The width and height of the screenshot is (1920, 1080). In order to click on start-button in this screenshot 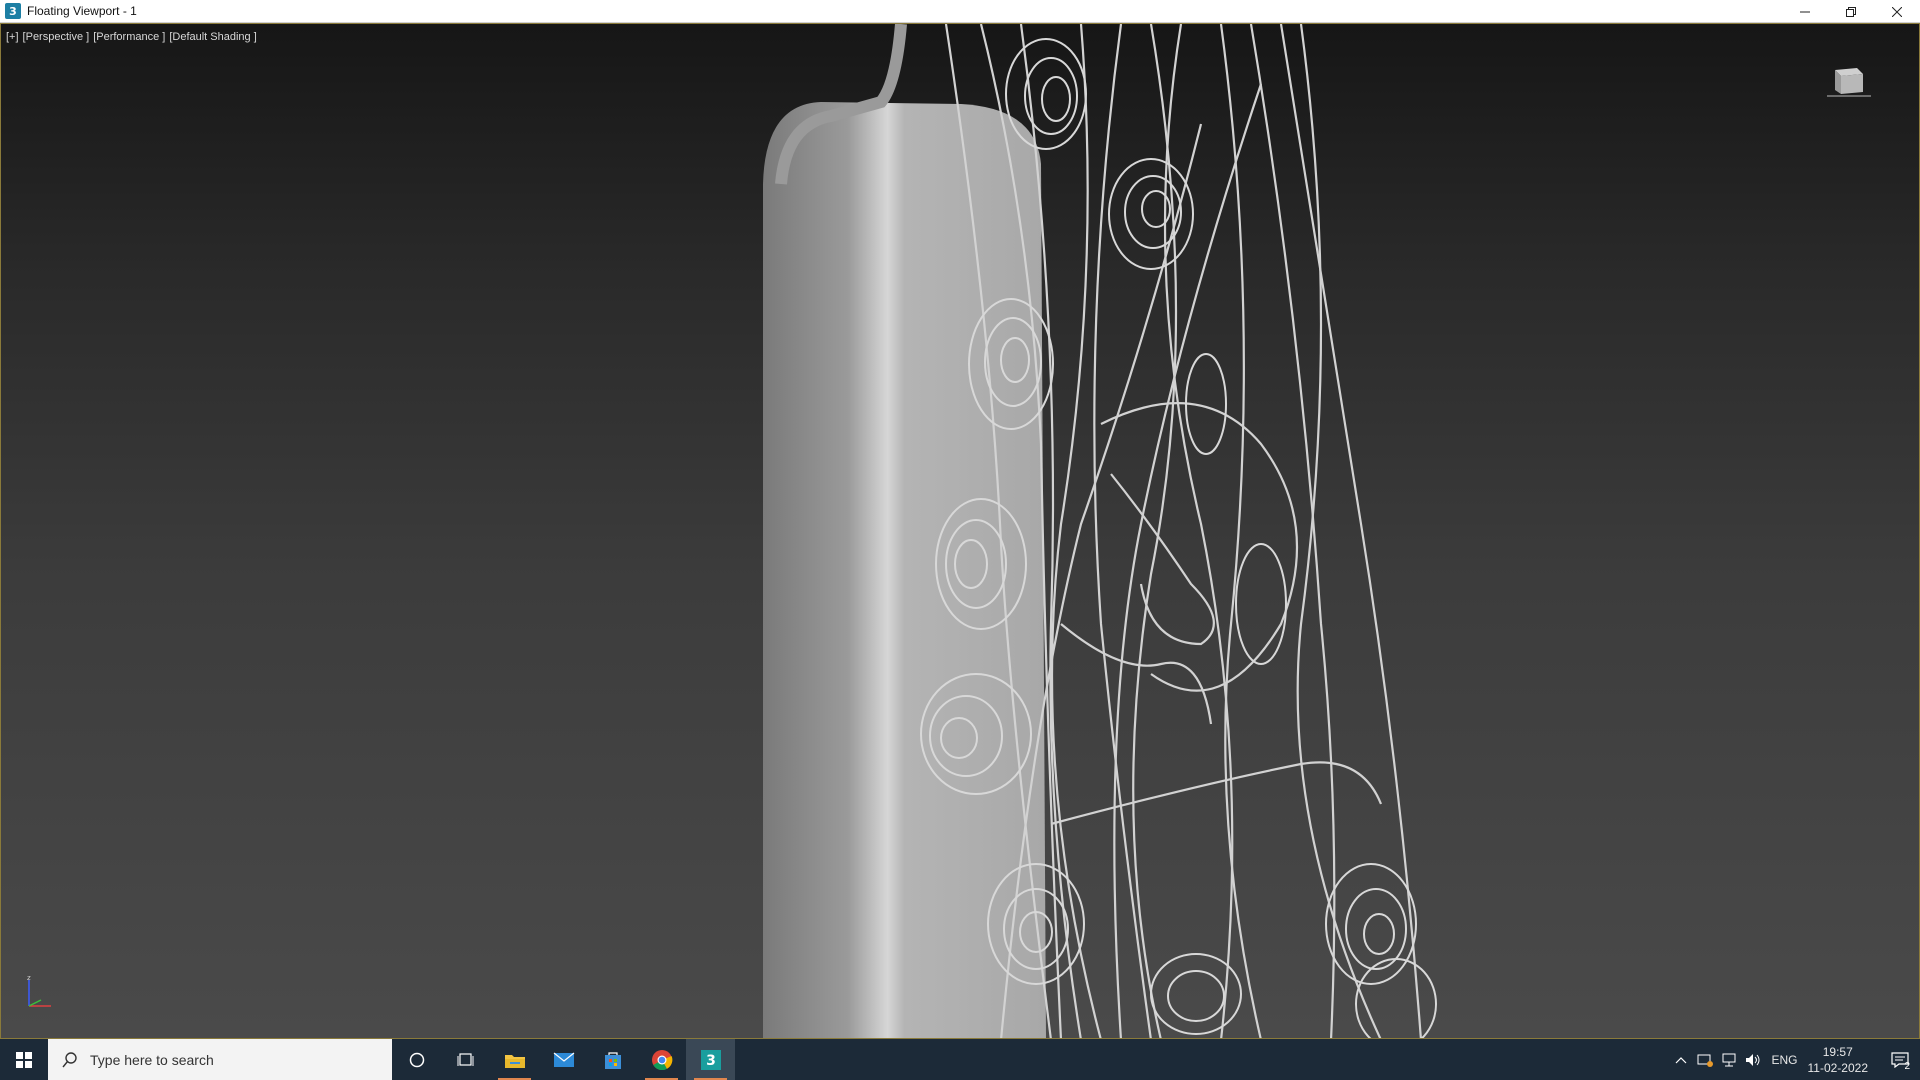, I will do `click(24, 1059)`.